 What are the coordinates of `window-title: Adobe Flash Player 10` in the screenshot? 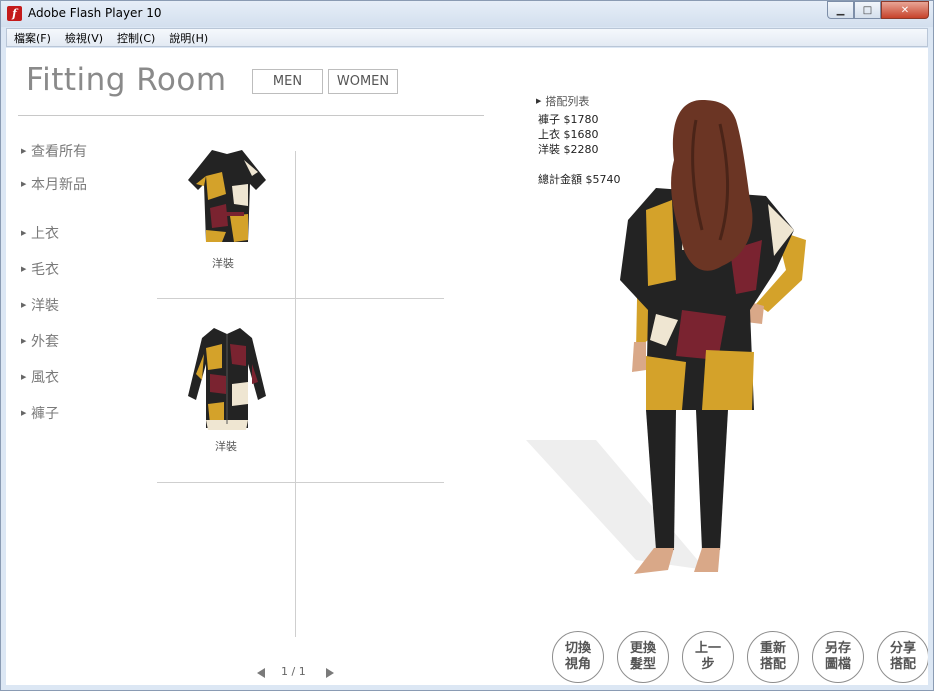 It's located at (95, 13).